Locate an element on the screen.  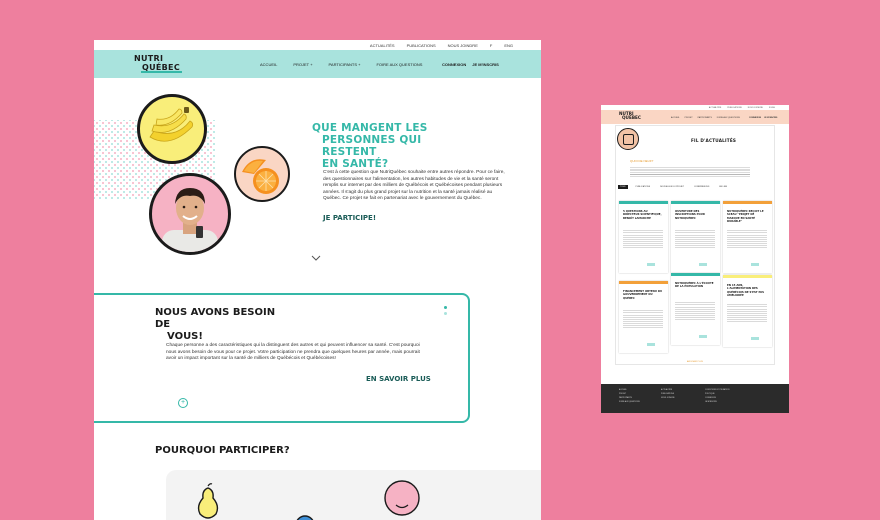
nav-project: PROJET + is located at coordinates (302, 64).